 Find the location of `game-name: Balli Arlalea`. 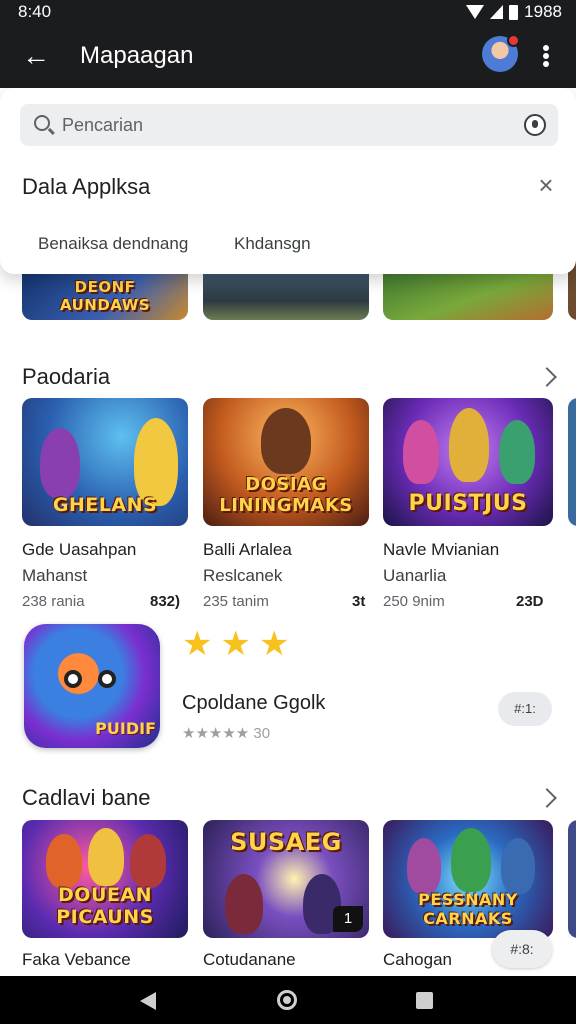

game-name: Balli Arlalea is located at coordinates (247, 550).